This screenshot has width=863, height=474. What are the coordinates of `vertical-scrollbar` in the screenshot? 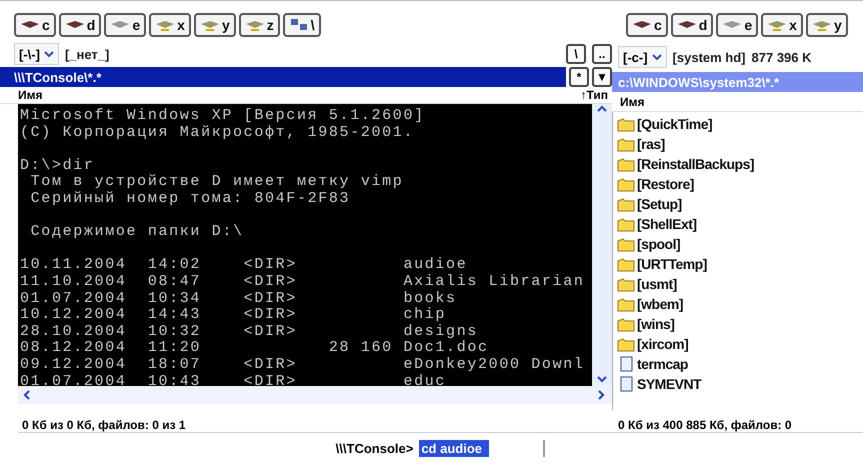 It's located at (602, 245).